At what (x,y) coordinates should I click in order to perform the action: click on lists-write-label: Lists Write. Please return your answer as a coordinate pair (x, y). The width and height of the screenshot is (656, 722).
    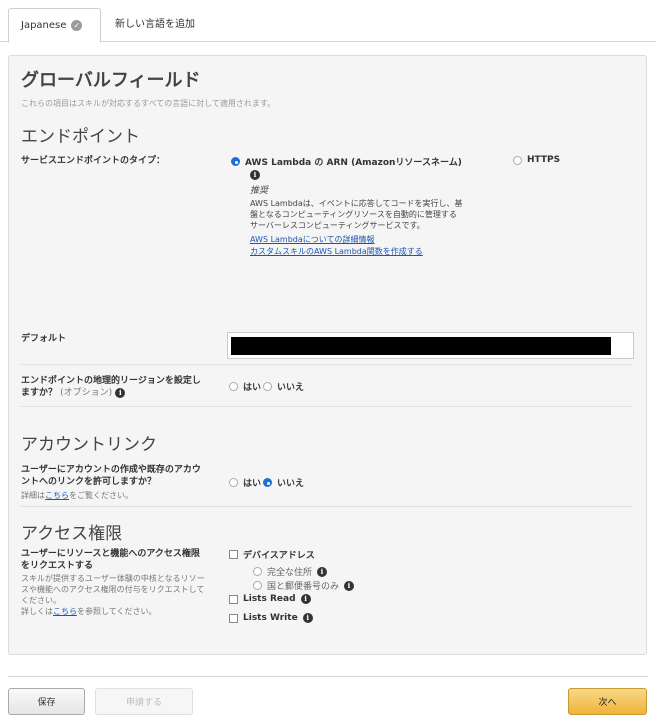
    Looking at the image, I should click on (270, 618).